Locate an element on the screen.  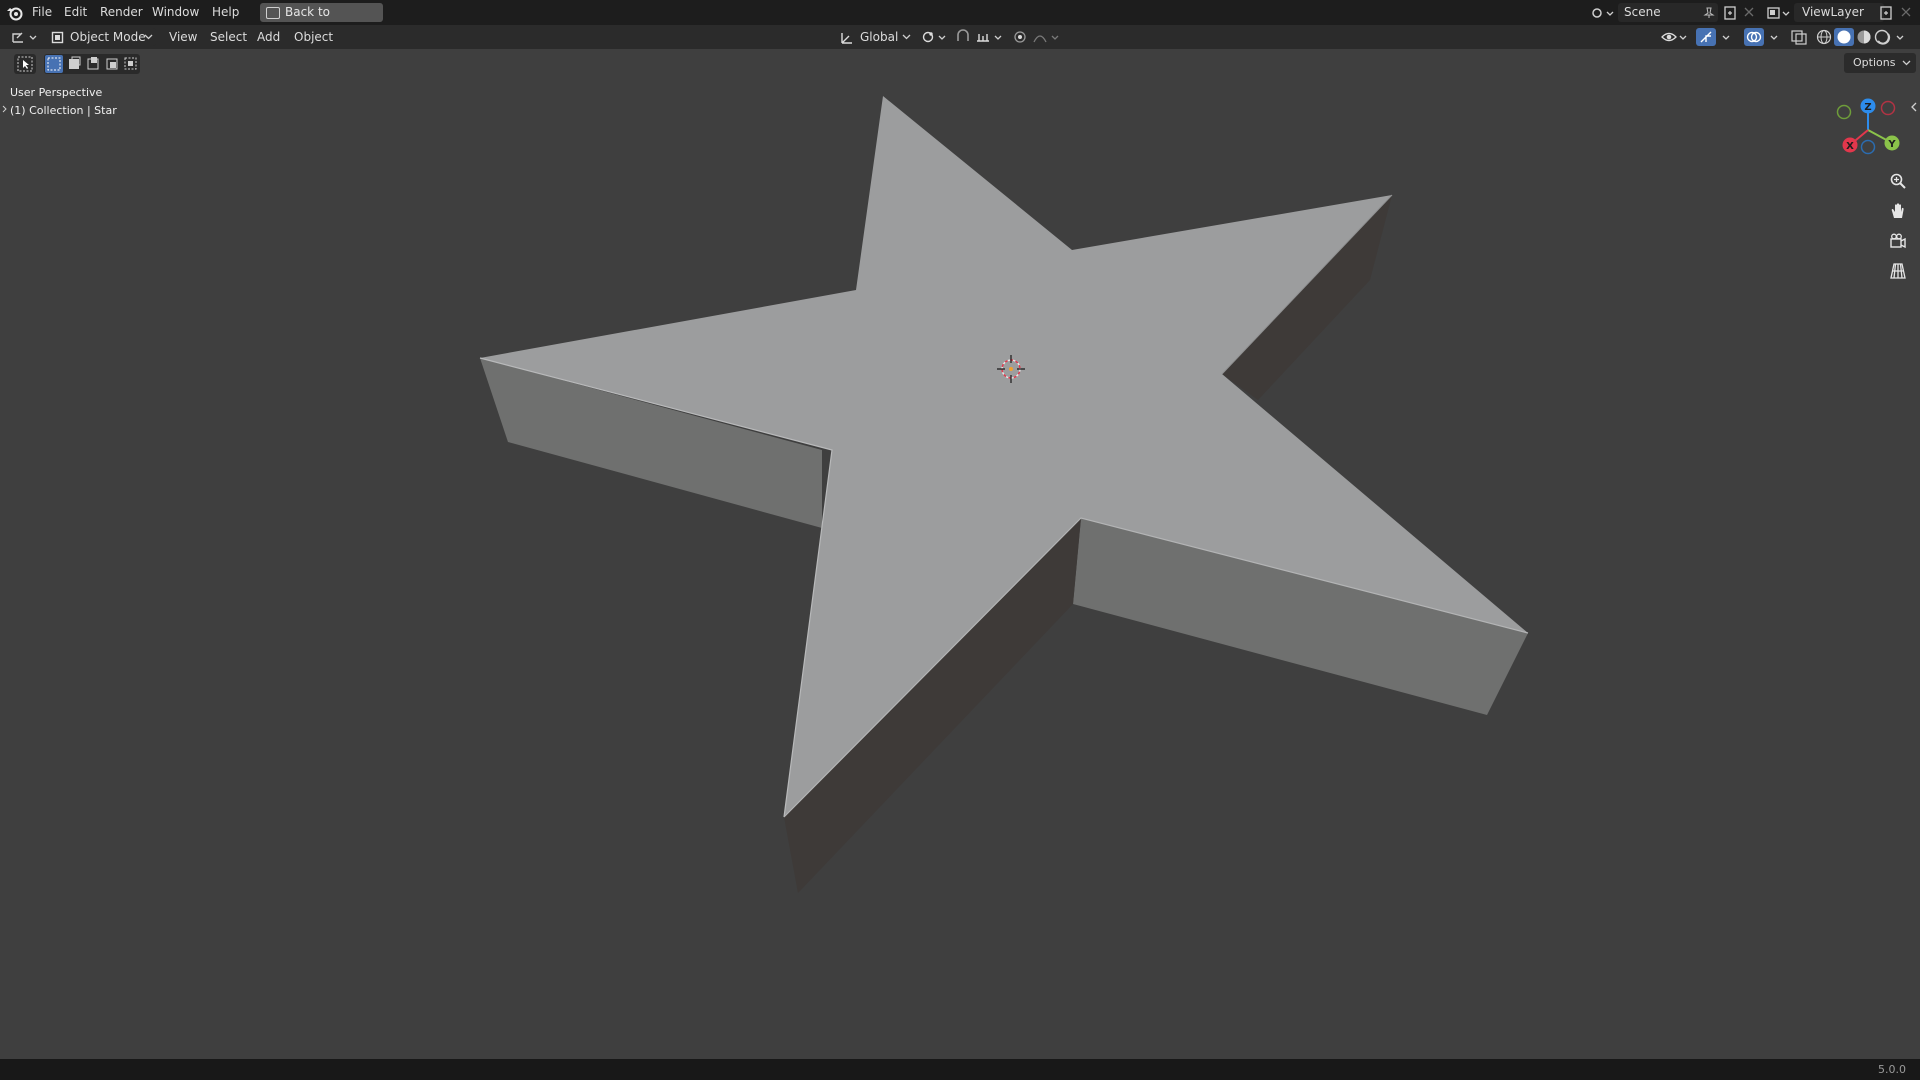
navigation-gizmo: Z Y X is located at coordinates (1873, 127).